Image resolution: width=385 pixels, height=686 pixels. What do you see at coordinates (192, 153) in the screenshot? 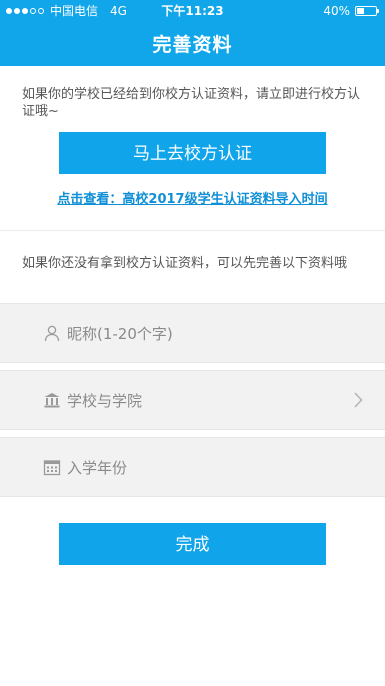
I see `verify-now-button: 马上去校方认证` at bounding box center [192, 153].